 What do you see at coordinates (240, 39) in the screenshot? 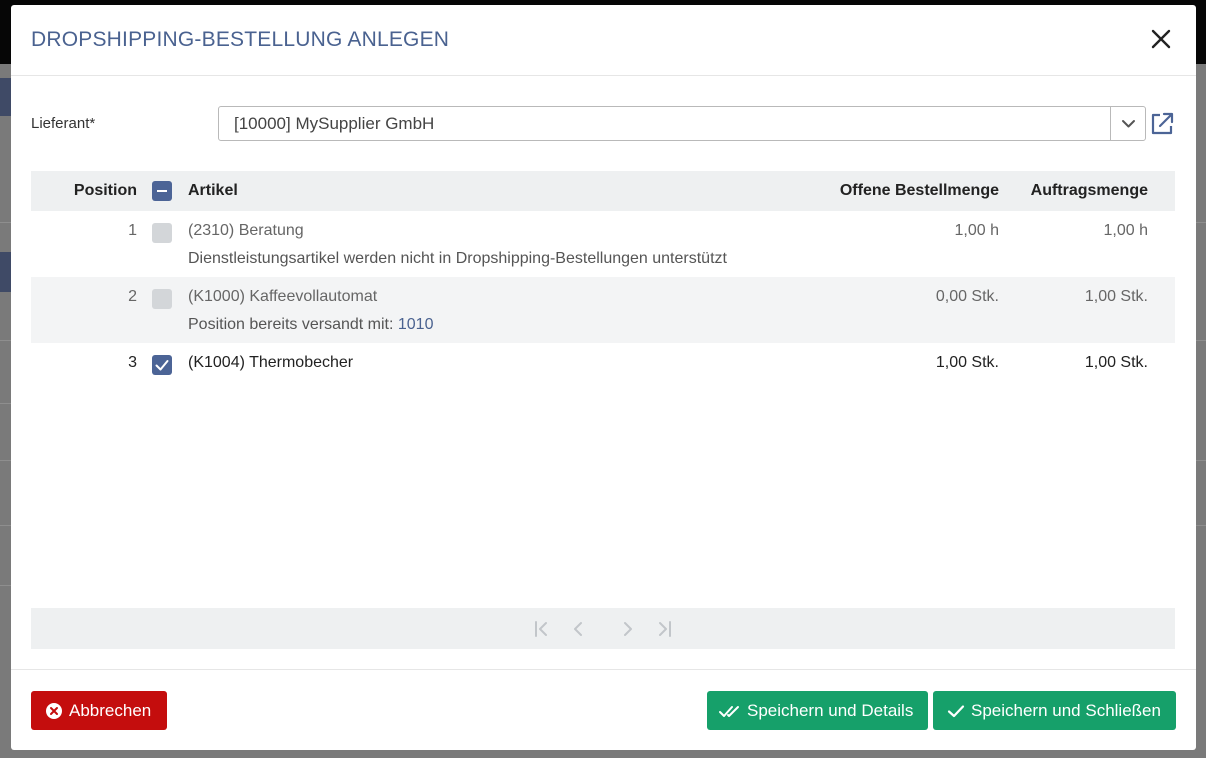
I see `dialog-title: DROPSHIPPING-BESTELLUNG ANLEGEN` at bounding box center [240, 39].